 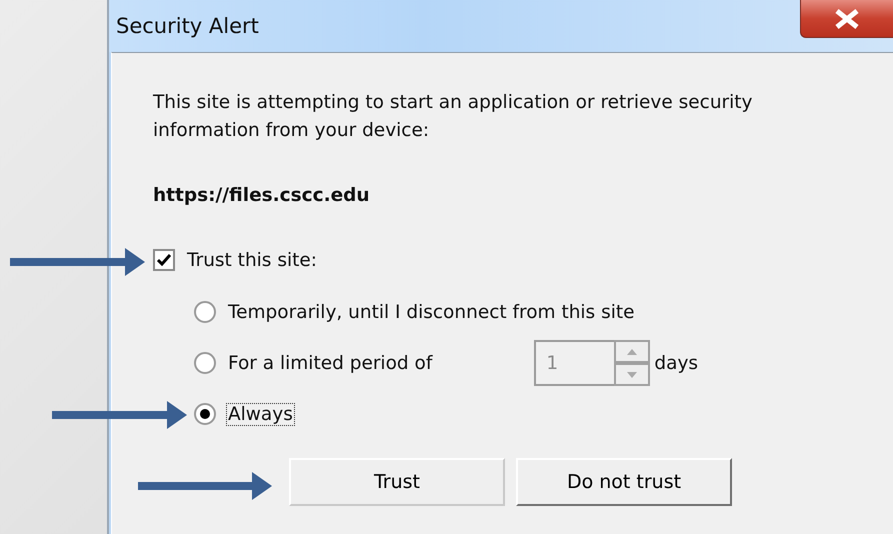 I want to click on close-icon, so click(x=847, y=18).